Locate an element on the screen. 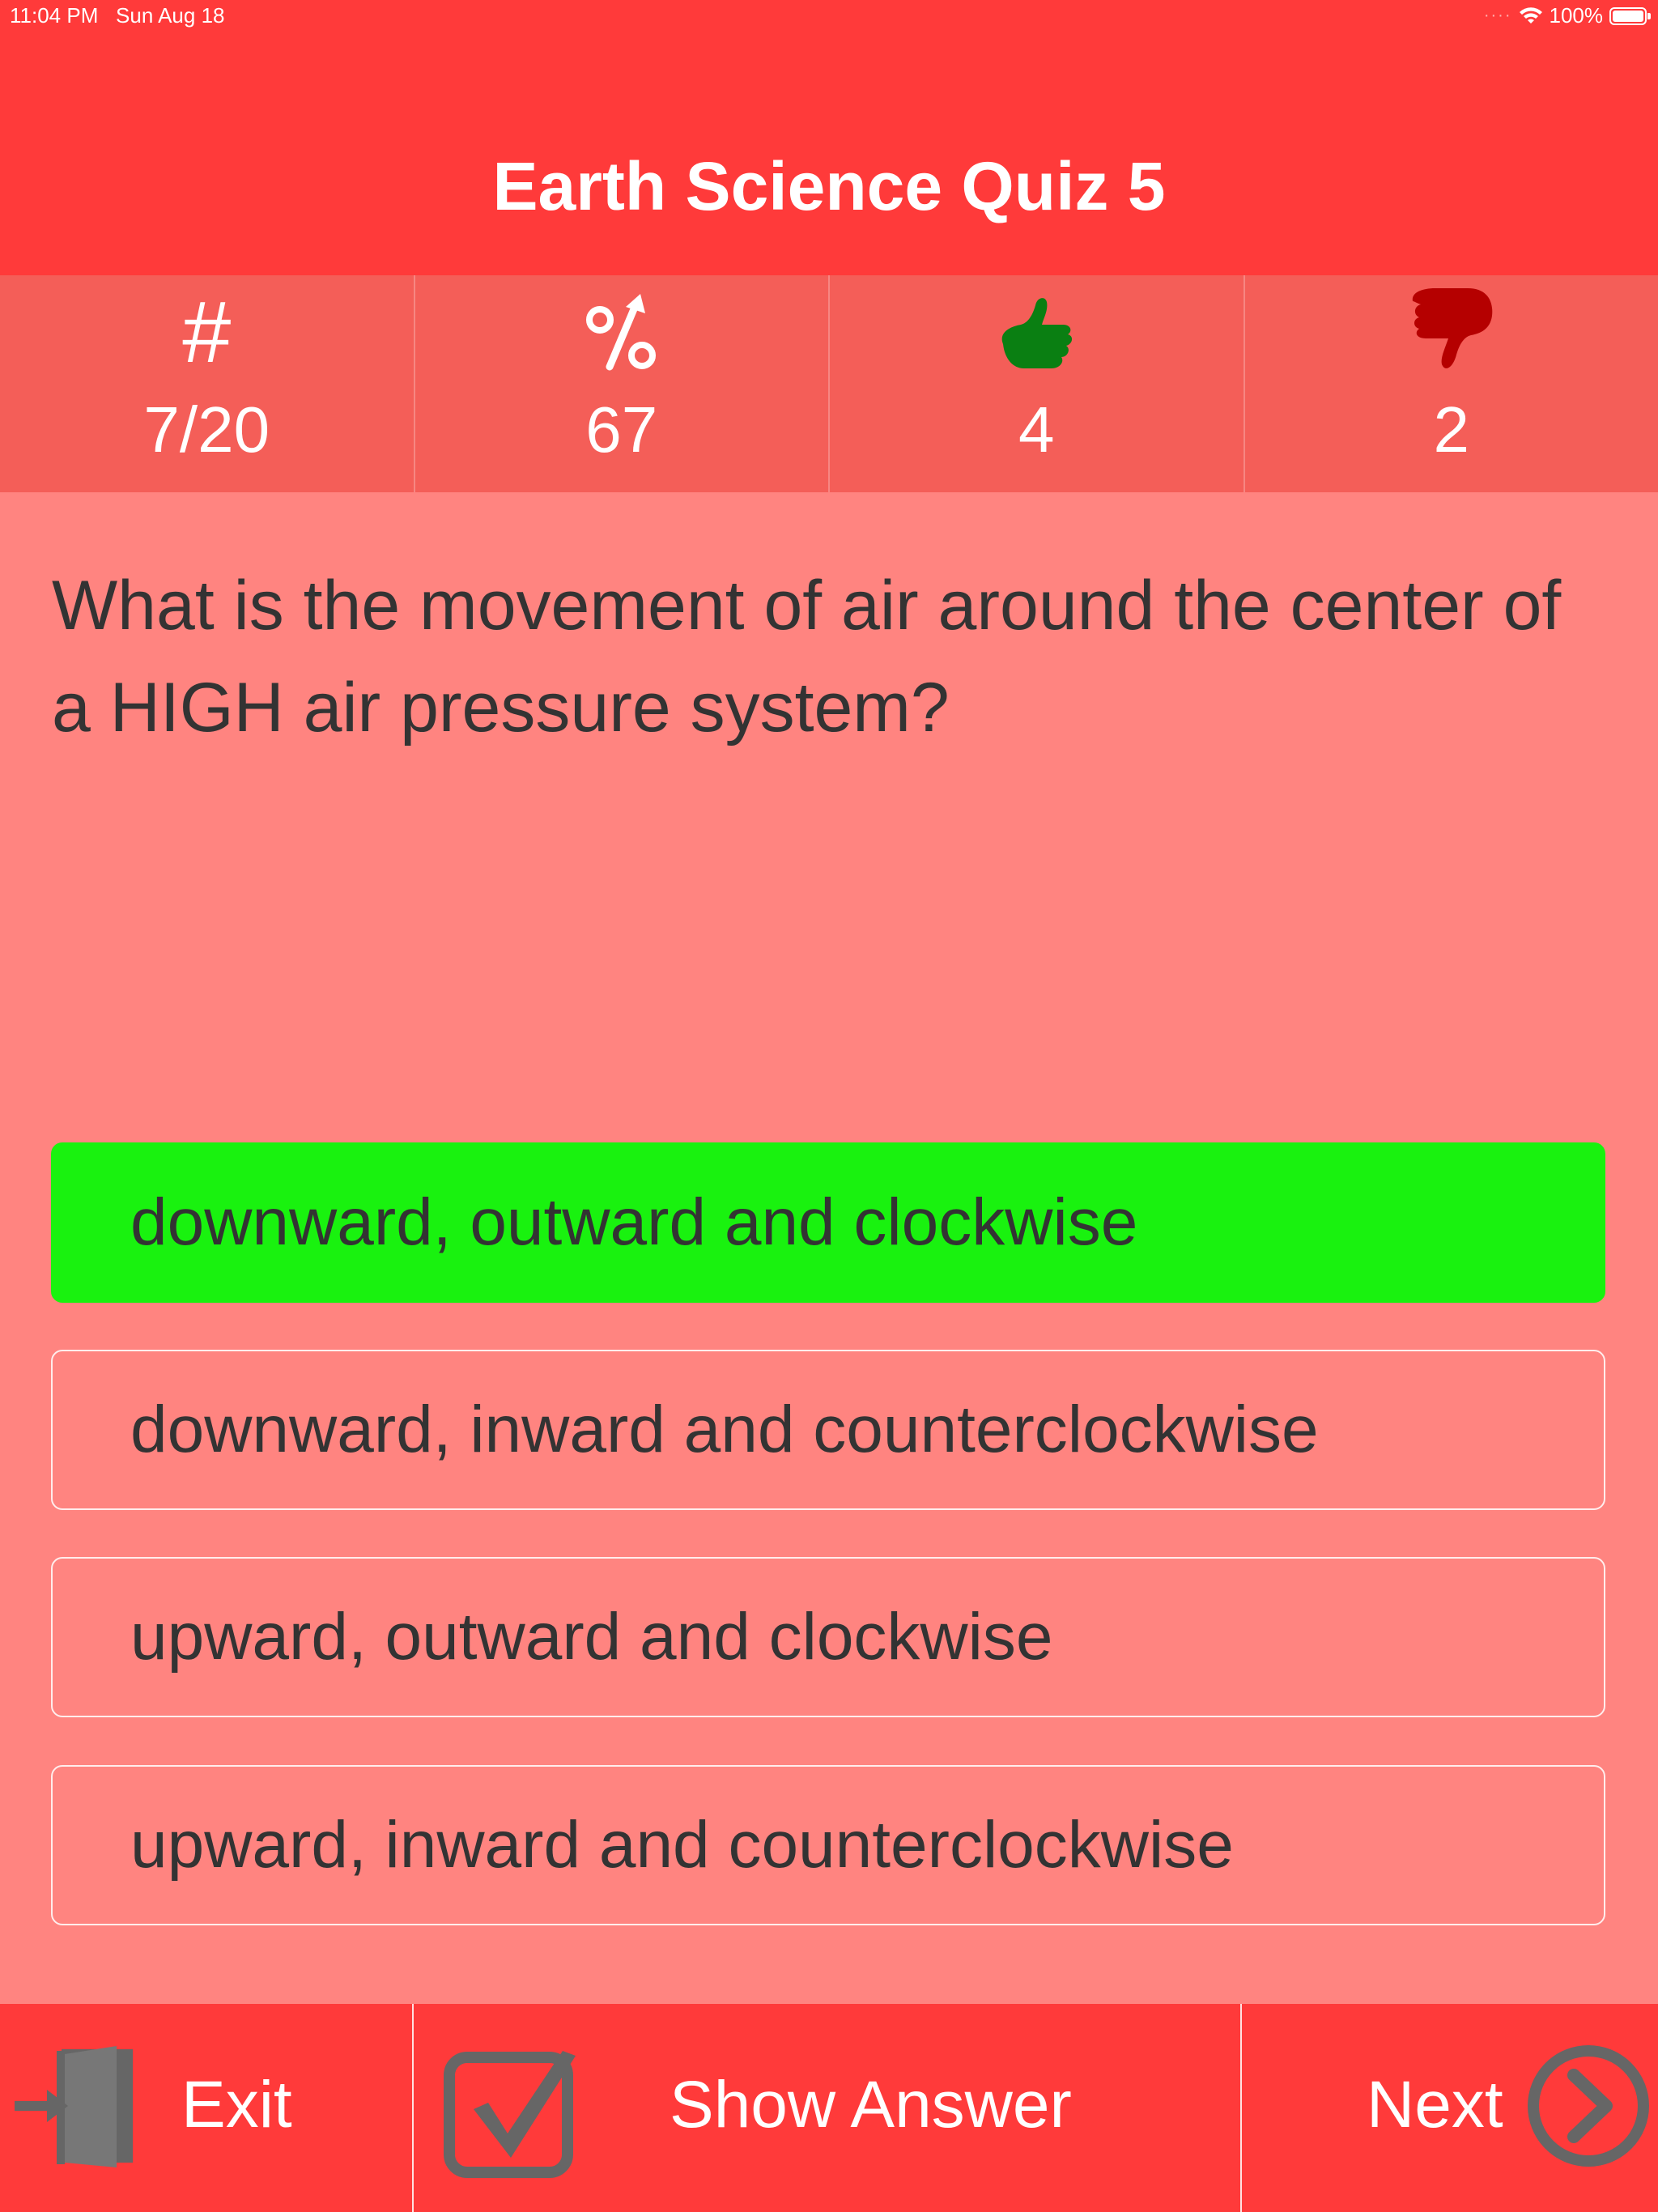 This screenshot has width=1658, height=2212. battery-percent: 100% is located at coordinates (1576, 16).